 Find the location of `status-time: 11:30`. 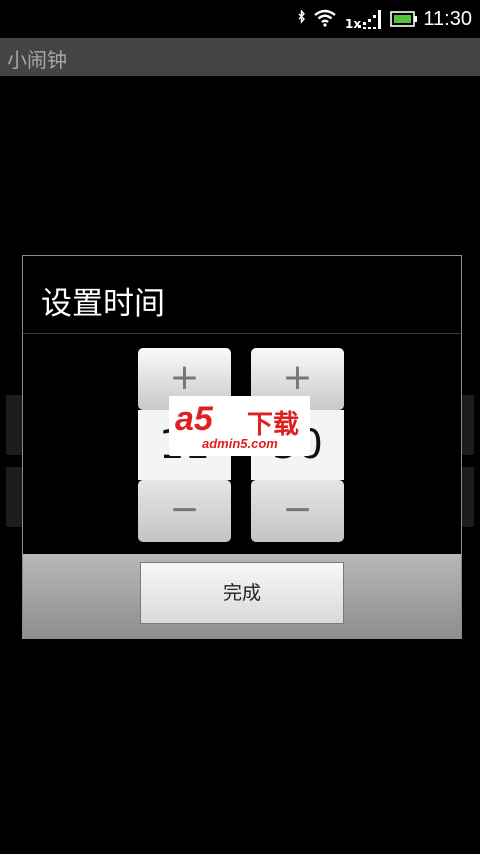

status-time: 11:30 is located at coordinates (447, 19).